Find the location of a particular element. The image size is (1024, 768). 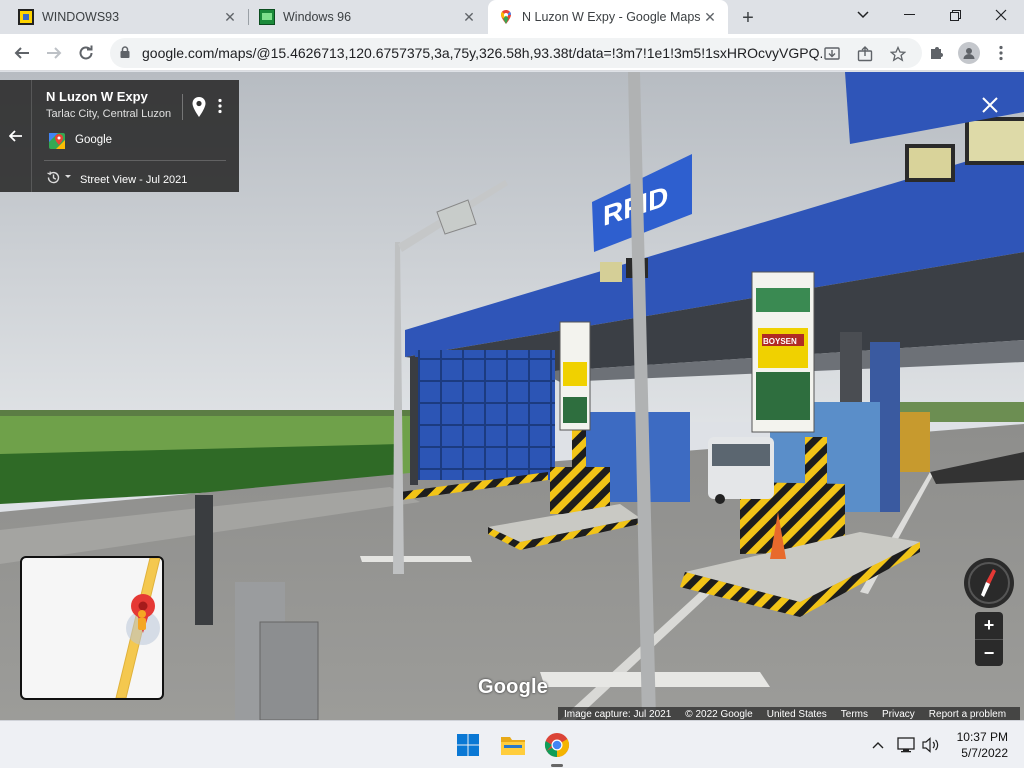

compass-button is located at coordinates (989, 583).